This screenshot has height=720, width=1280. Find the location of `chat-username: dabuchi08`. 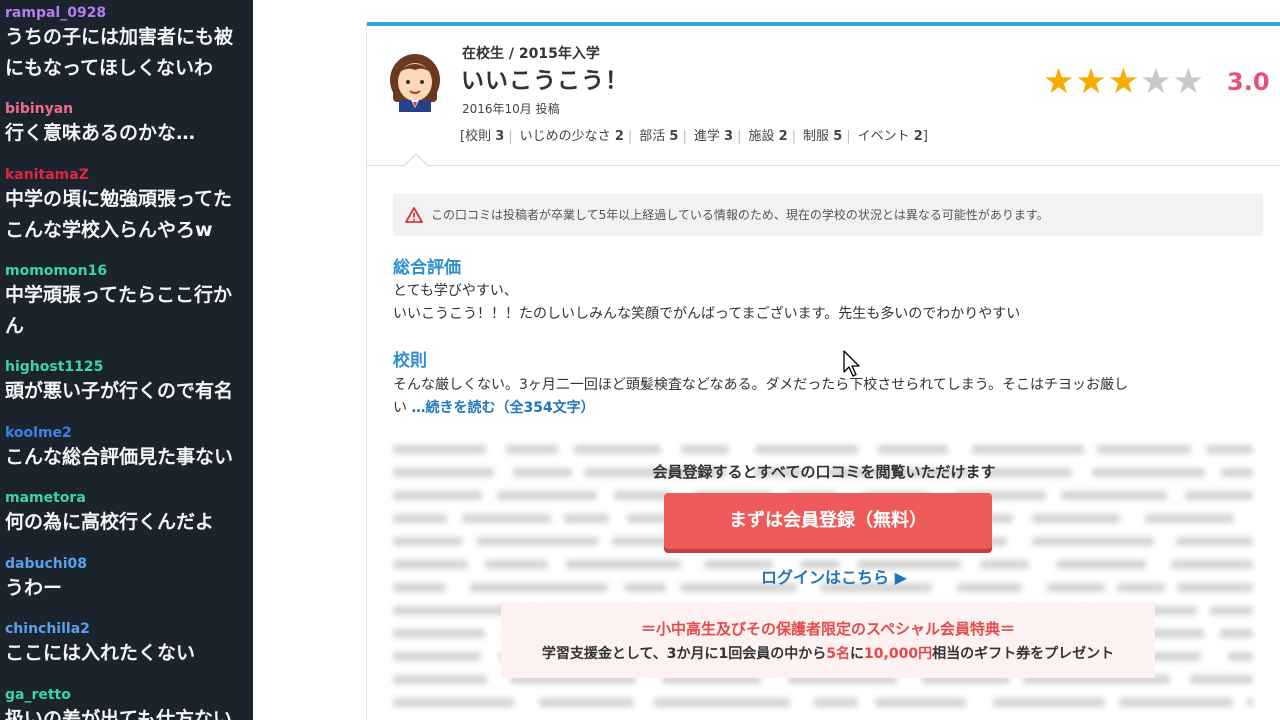

chat-username: dabuchi08 is located at coordinates (129, 564).